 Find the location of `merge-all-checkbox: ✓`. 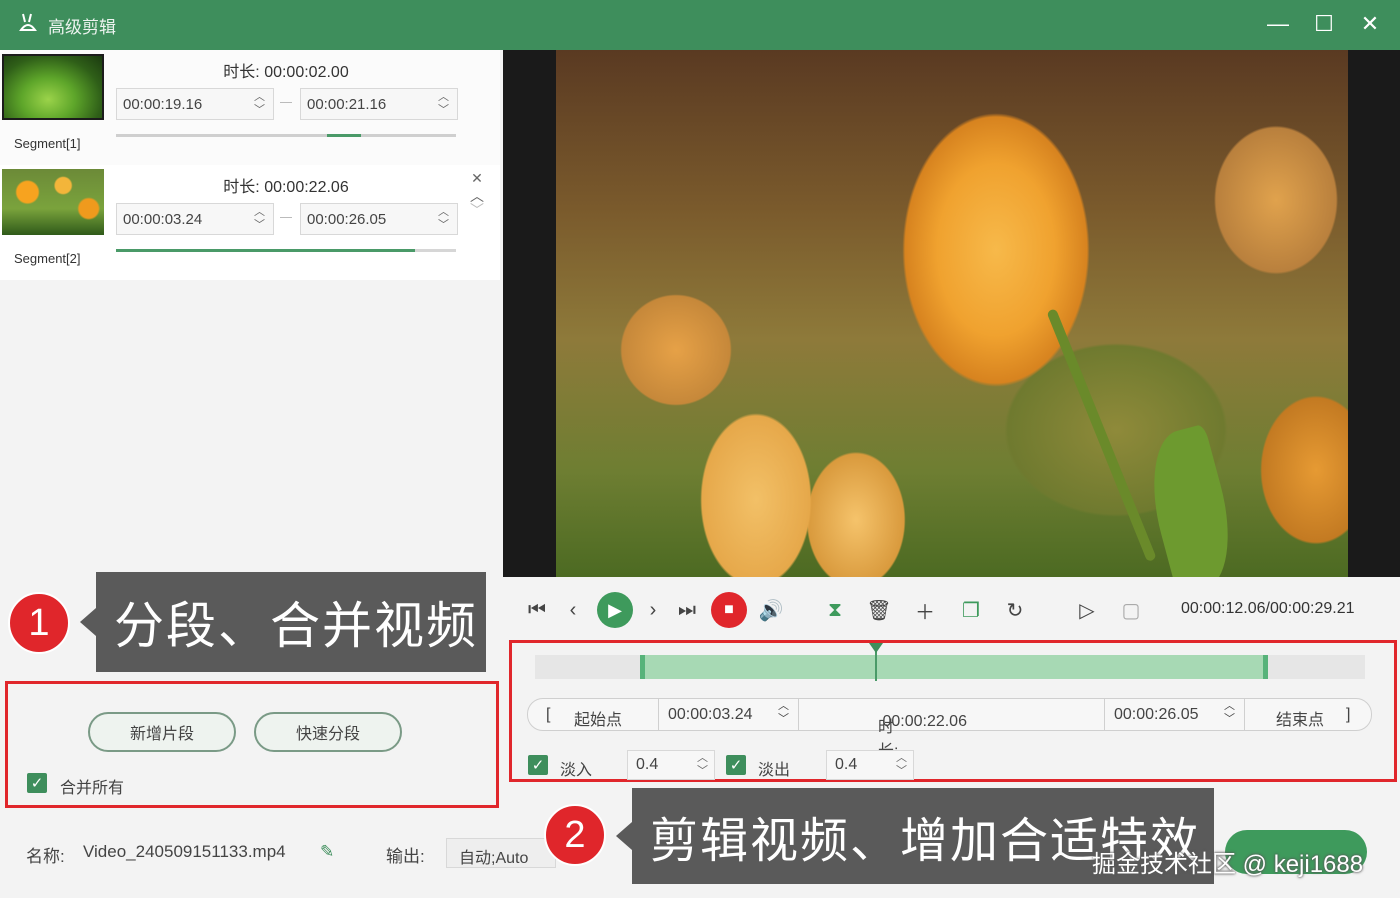

merge-all-checkbox: ✓ is located at coordinates (37, 783).